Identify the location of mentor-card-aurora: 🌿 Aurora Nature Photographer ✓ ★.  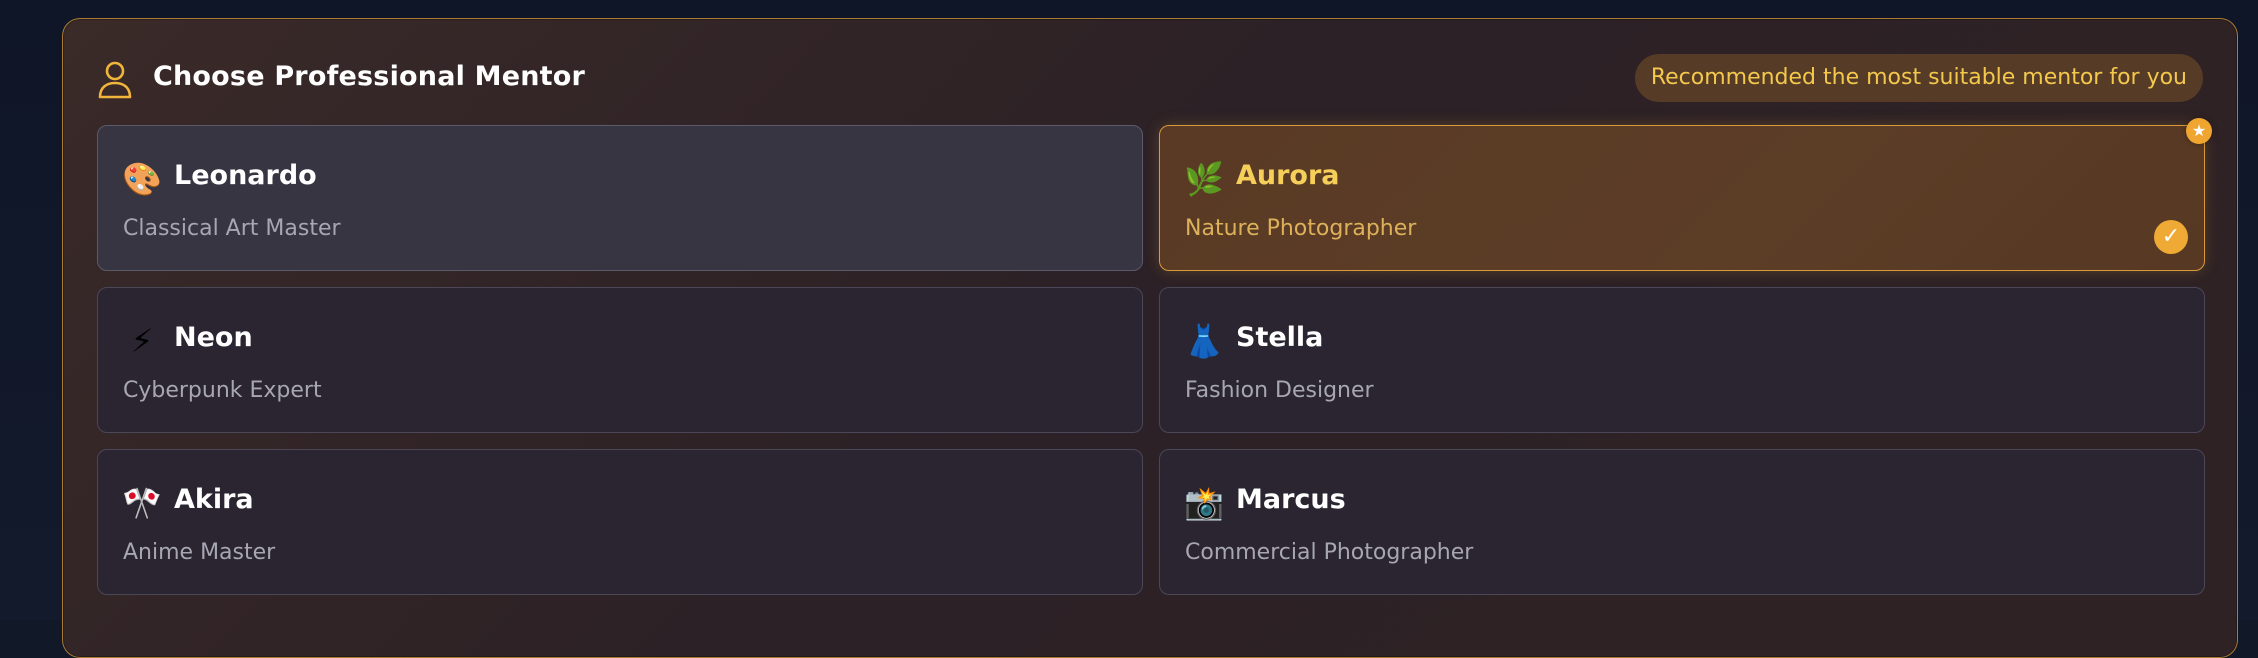
(1682, 198).